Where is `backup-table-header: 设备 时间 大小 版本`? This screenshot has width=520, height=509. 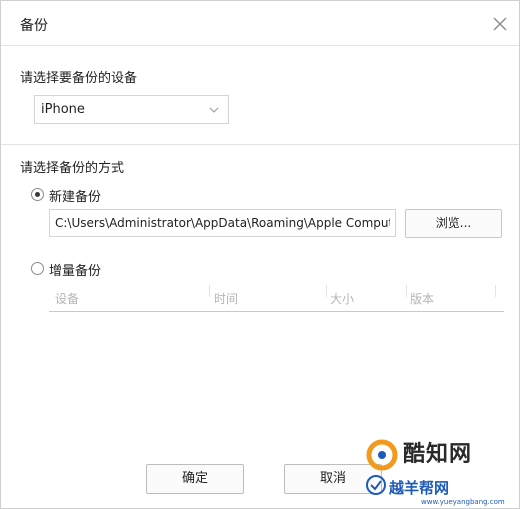
backup-table-header: 设备 时间 大小 版本 is located at coordinates (276, 297).